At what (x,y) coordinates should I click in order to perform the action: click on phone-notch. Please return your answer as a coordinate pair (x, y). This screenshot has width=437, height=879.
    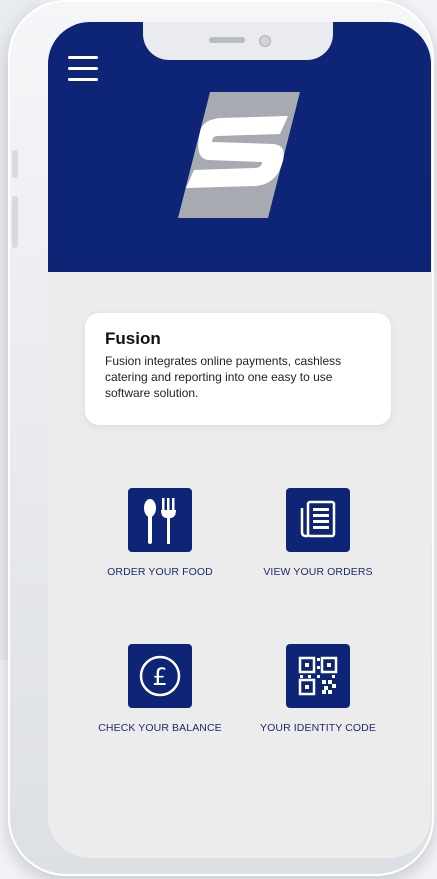
    Looking at the image, I should click on (238, 41).